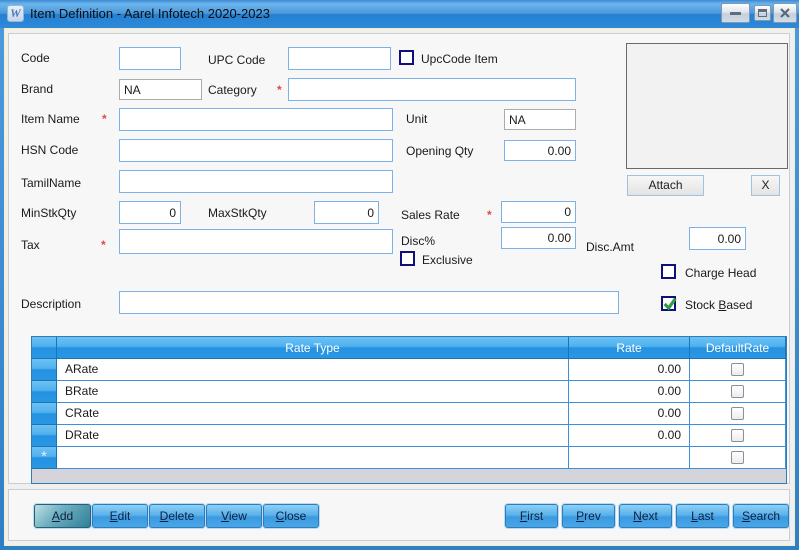 The height and width of the screenshot is (550, 799). What do you see at coordinates (256, 119) in the screenshot?
I see `item-name-input` at bounding box center [256, 119].